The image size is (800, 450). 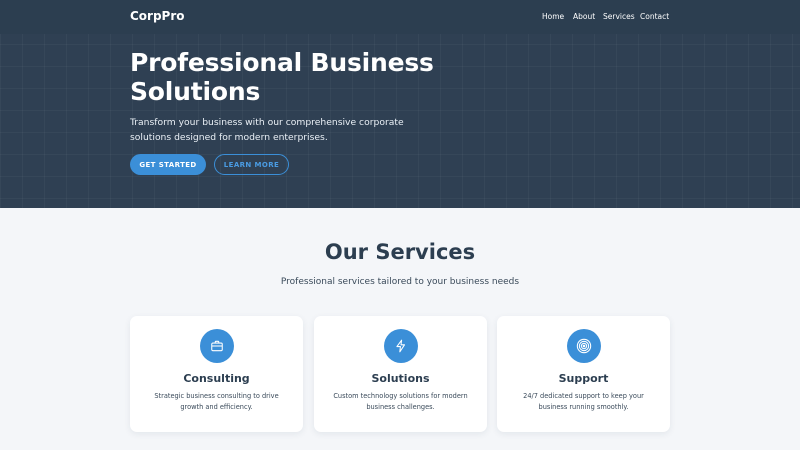 What do you see at coordinates (553, 16) in the screenshot?
I see `nav-link-home: Home` at bounding box center [553, 16].